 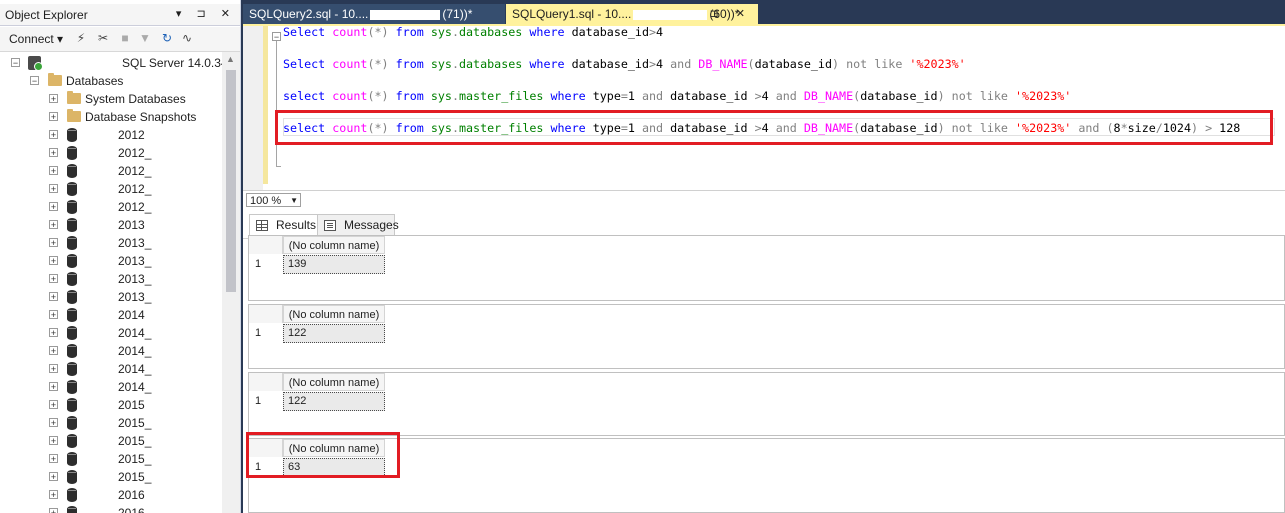 I want to click on result-cell: 139, so click(x=334, y=264).